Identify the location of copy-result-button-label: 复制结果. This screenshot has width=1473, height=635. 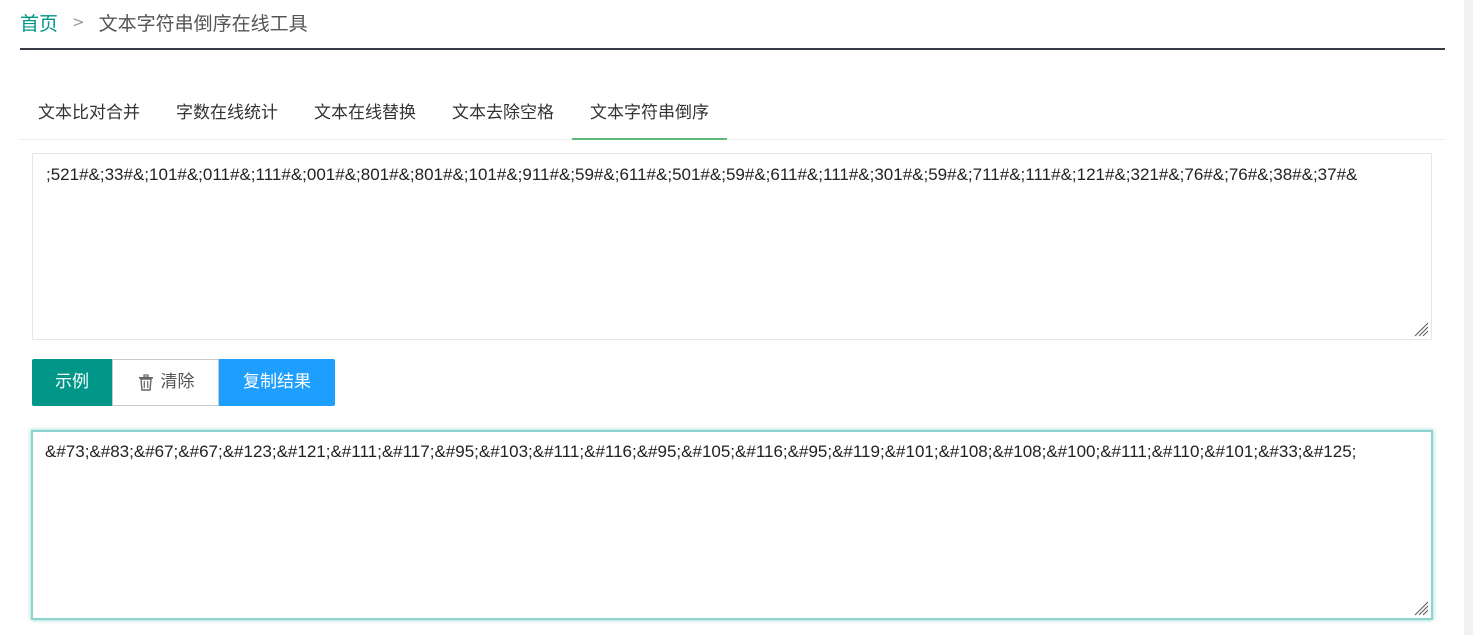
(277, 382).